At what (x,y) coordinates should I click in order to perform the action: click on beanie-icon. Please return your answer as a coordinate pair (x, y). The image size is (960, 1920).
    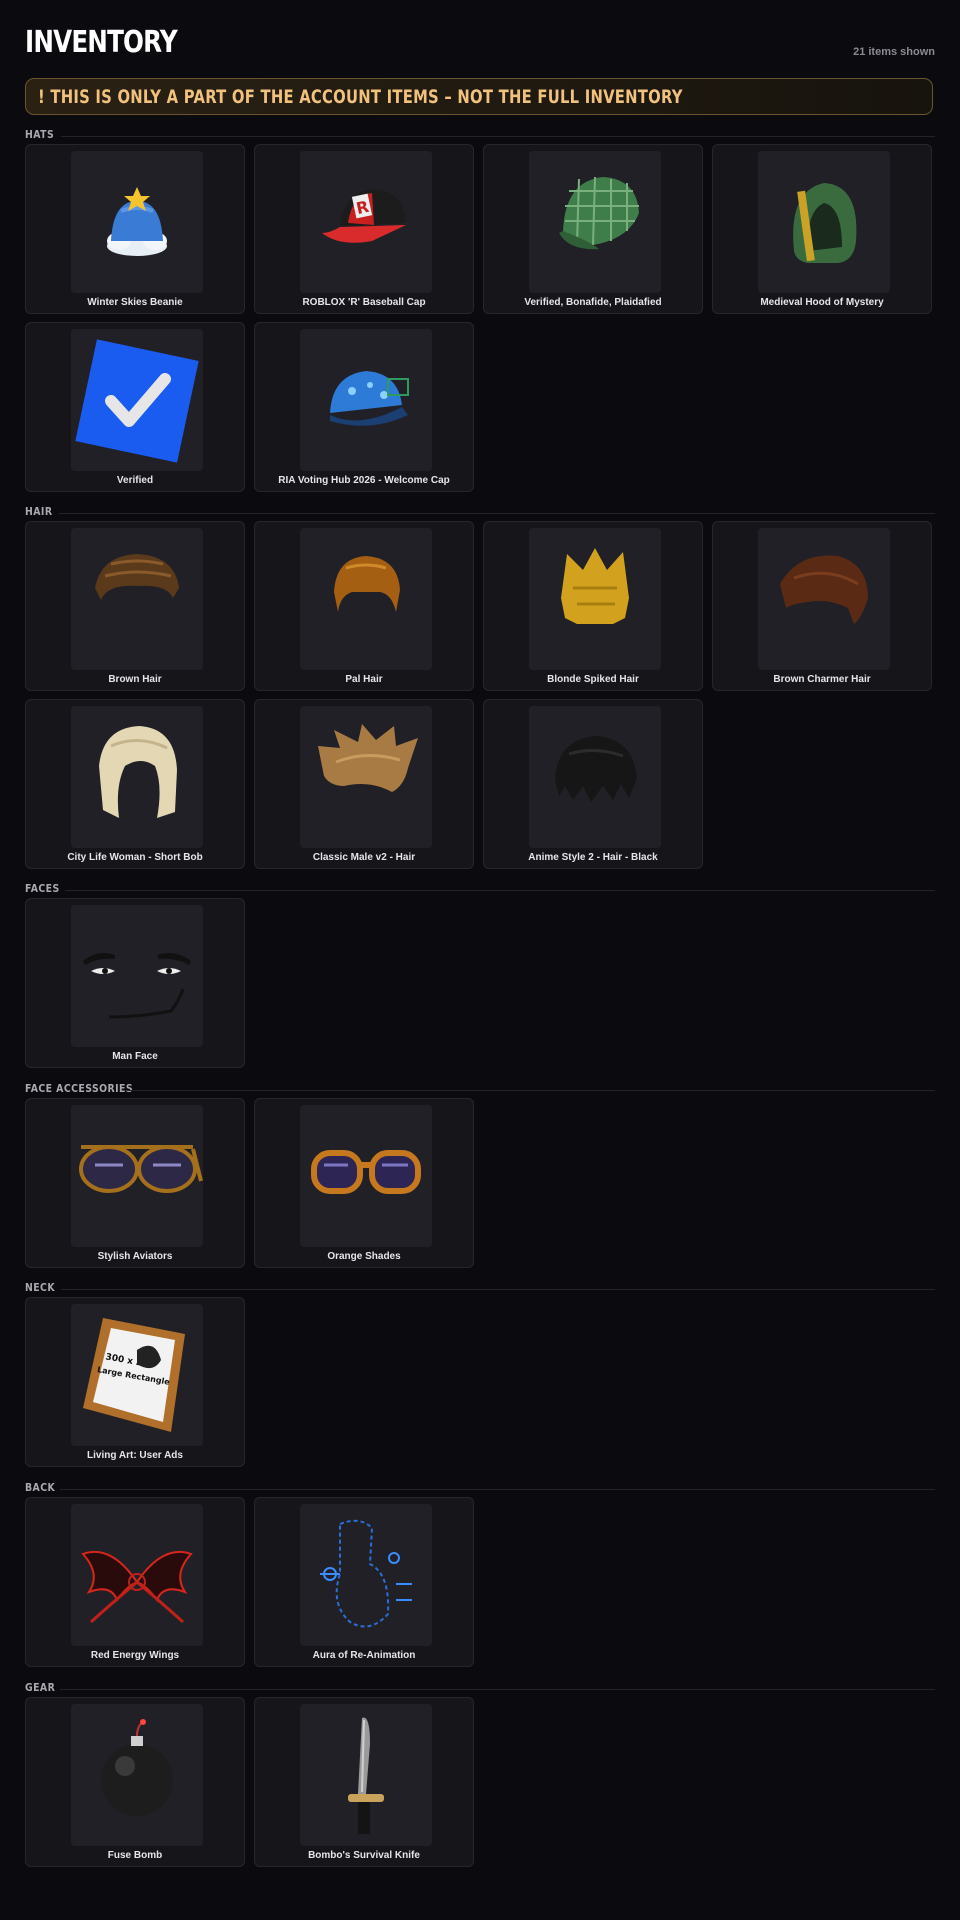
    Looking at the image, I should click on (137, 222).